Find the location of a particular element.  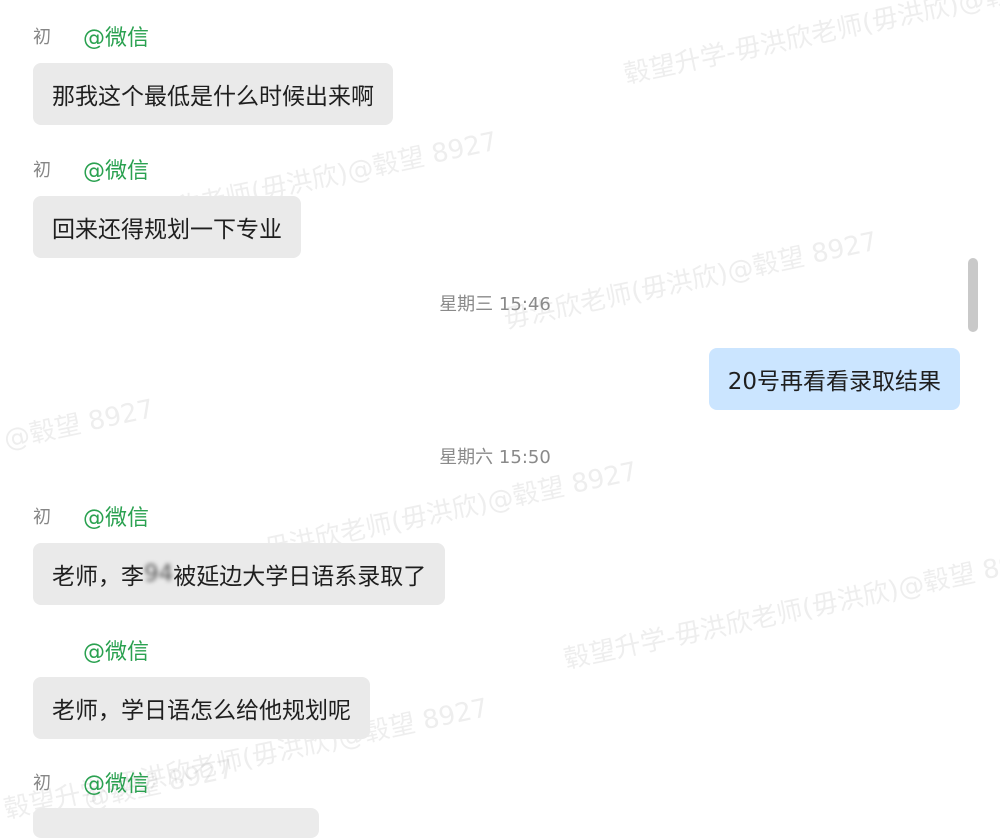

message-text-prefix: 老师，李 is located at coordinates (98, 577).